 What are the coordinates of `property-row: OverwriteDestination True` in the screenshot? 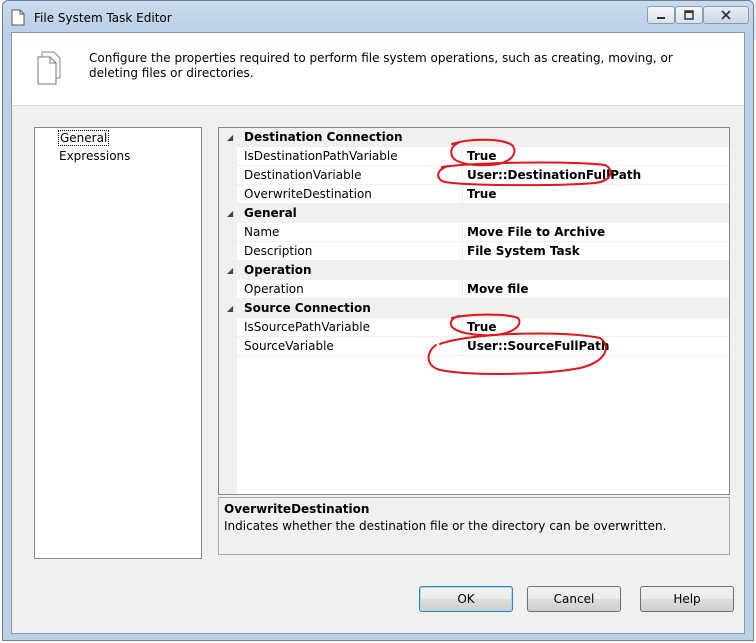 It's located at (474, 194).